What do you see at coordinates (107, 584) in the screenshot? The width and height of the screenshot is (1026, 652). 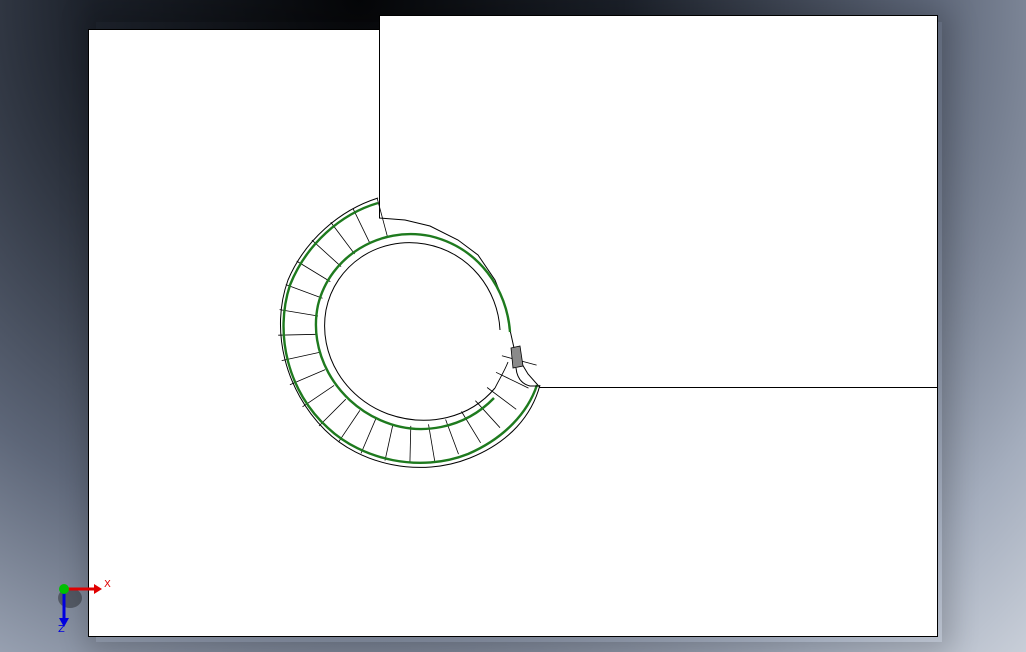 I see `x-axis-label: X` at bounding box center [107, 584].